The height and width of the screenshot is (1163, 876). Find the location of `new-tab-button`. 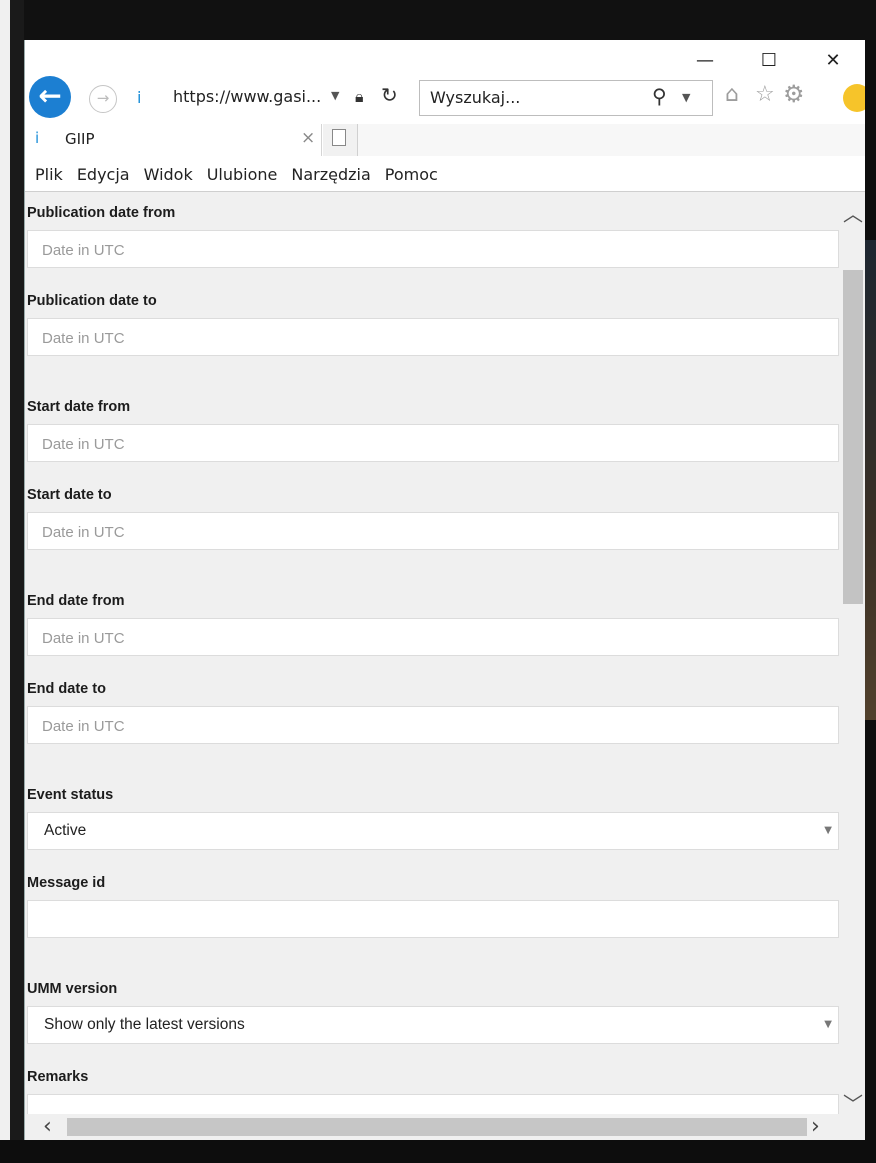

new-tab-button is located at coordinates (340, 140).